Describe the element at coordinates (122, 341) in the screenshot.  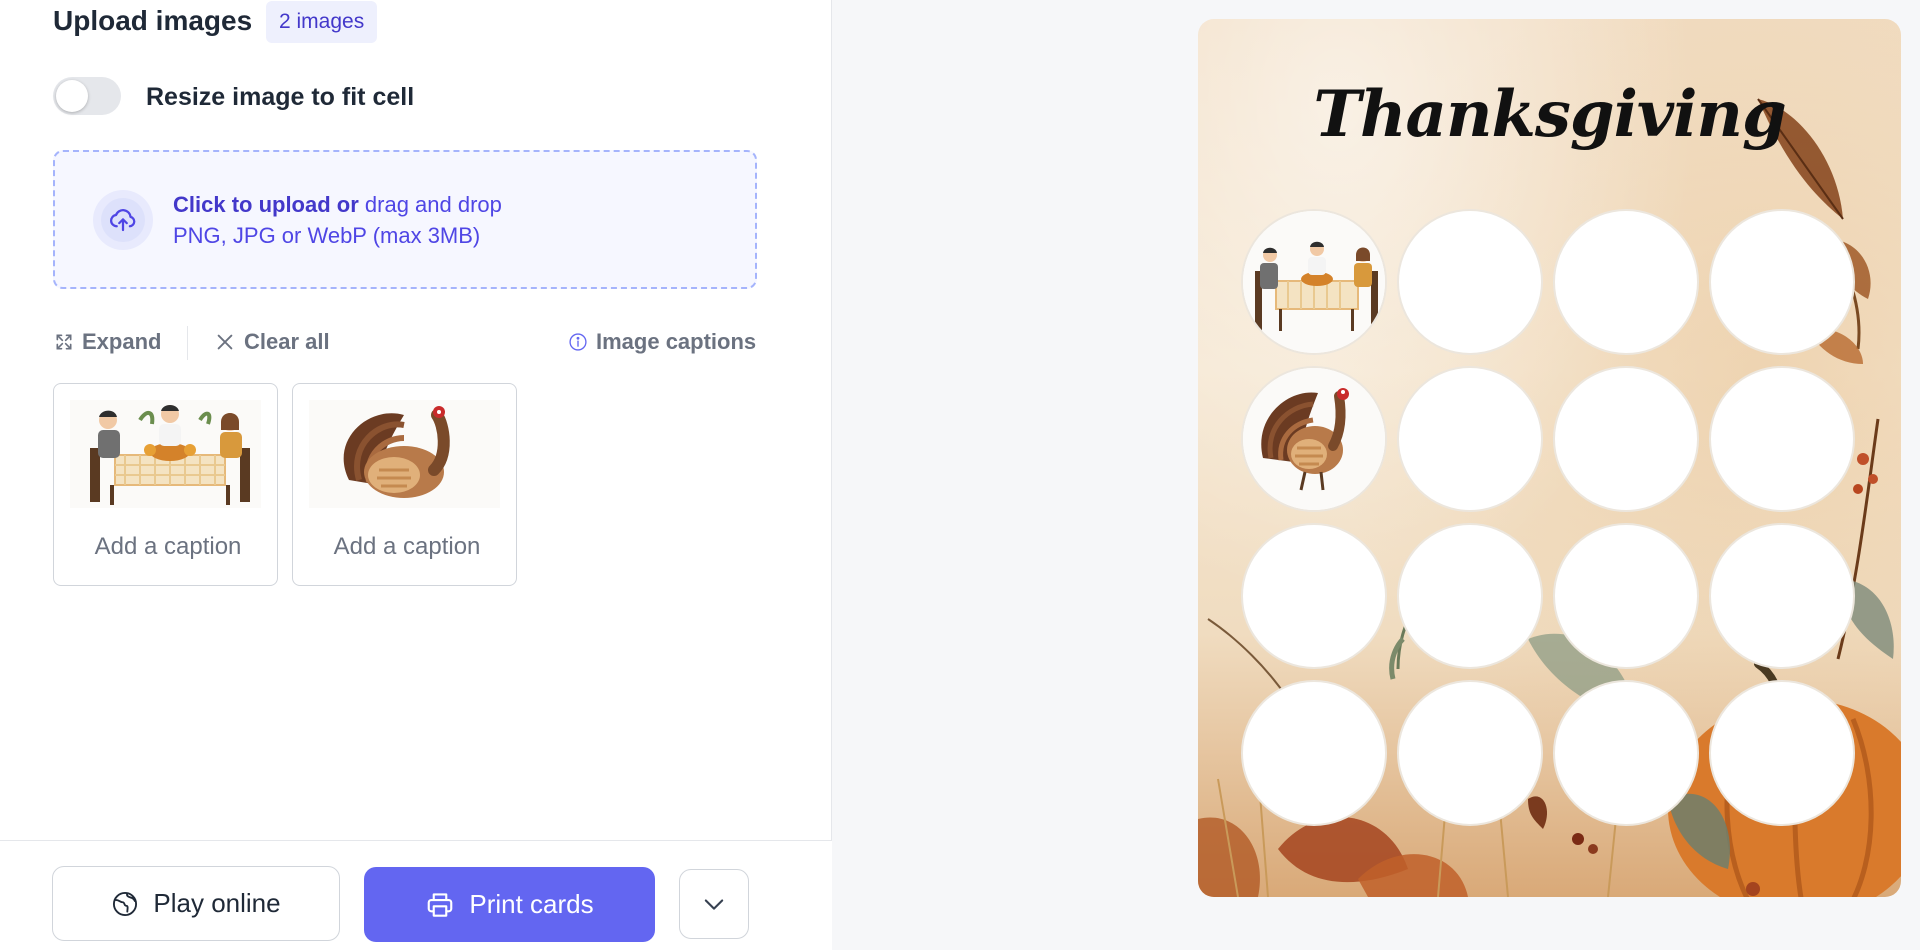
I see `expand-label: Expand` at that location.